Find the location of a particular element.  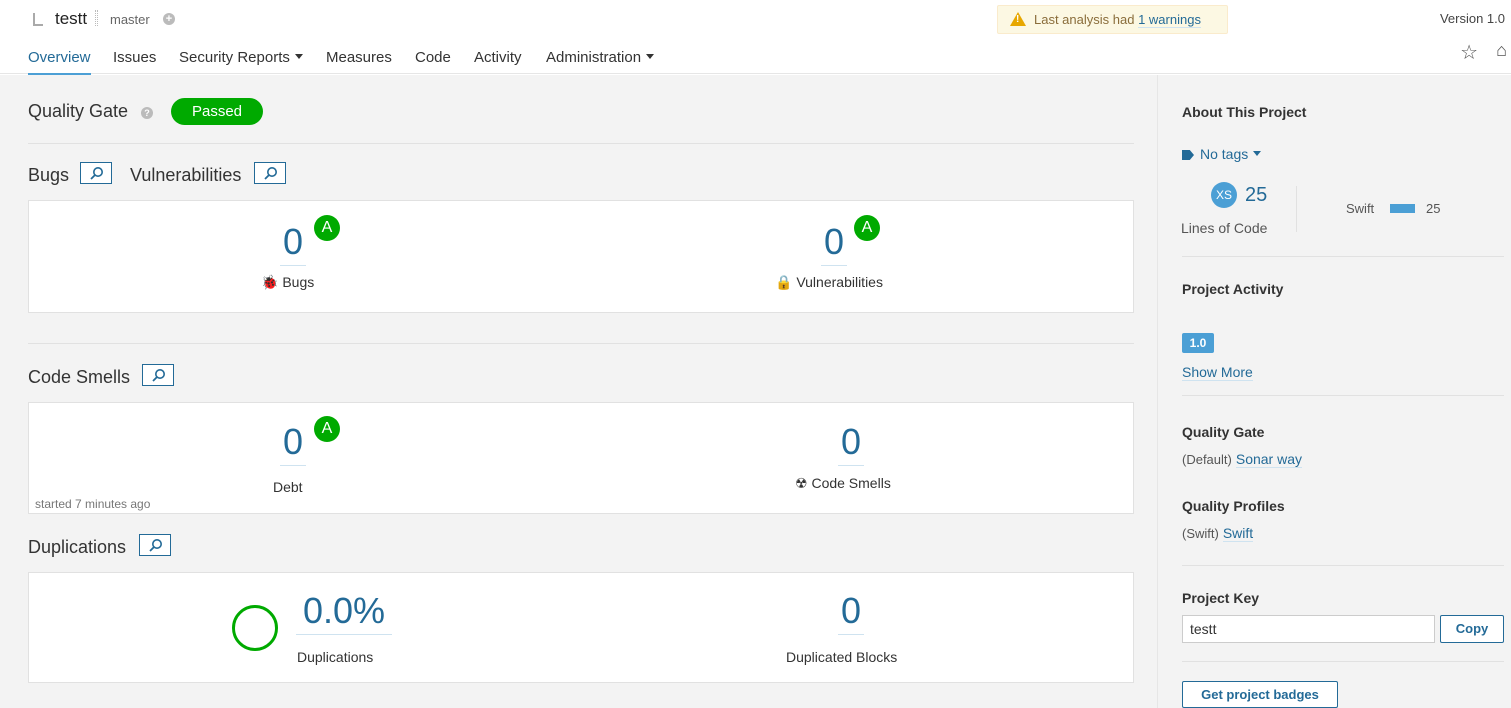

warning-text: Last analysis had is located at coordinates (1084, 19).